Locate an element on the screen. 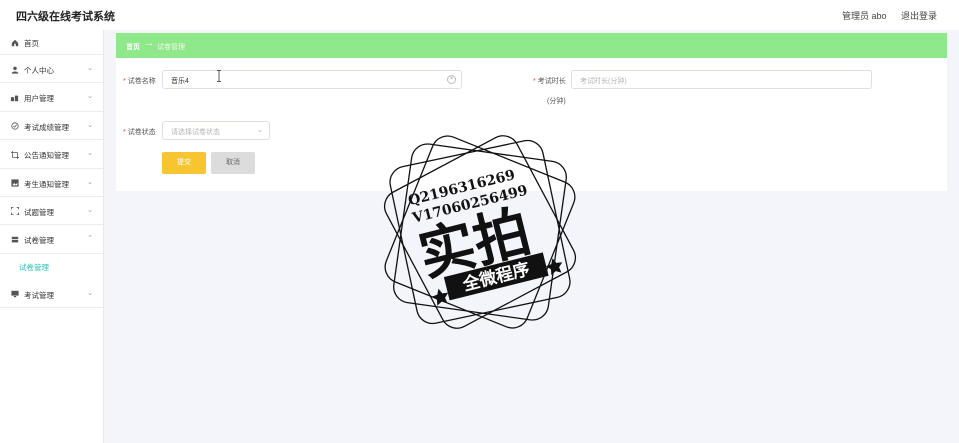 Image resolution: width=959 pixels, height=443 pixels. score-icon is located at coordinates (14, 126).